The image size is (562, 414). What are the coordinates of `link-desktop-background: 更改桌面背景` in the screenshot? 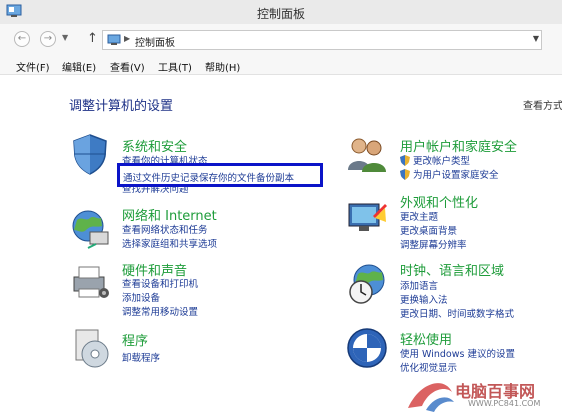 It's located at (428, 230).